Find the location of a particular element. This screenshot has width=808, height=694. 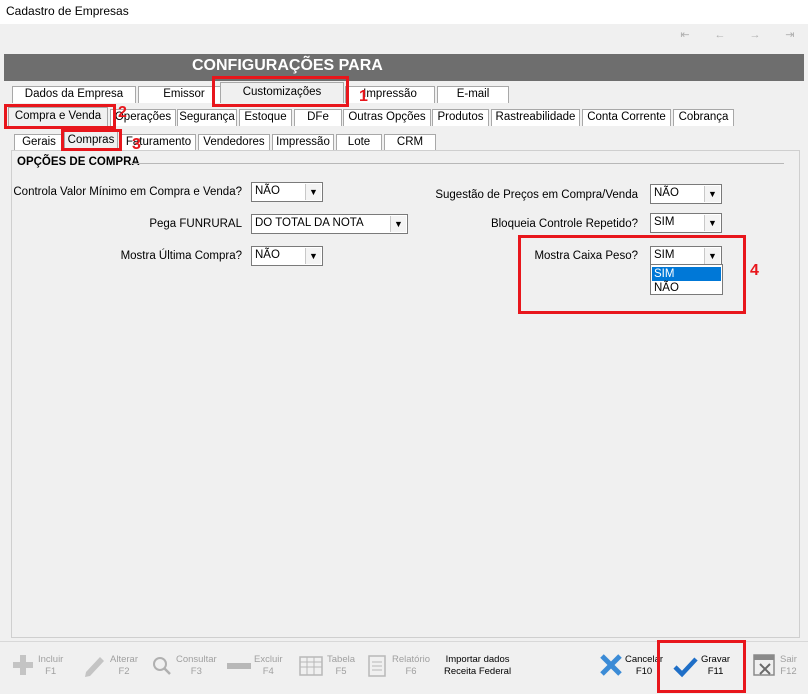

ultima-compra-select: NÃO ▼ is located at coordinates (287, 256).